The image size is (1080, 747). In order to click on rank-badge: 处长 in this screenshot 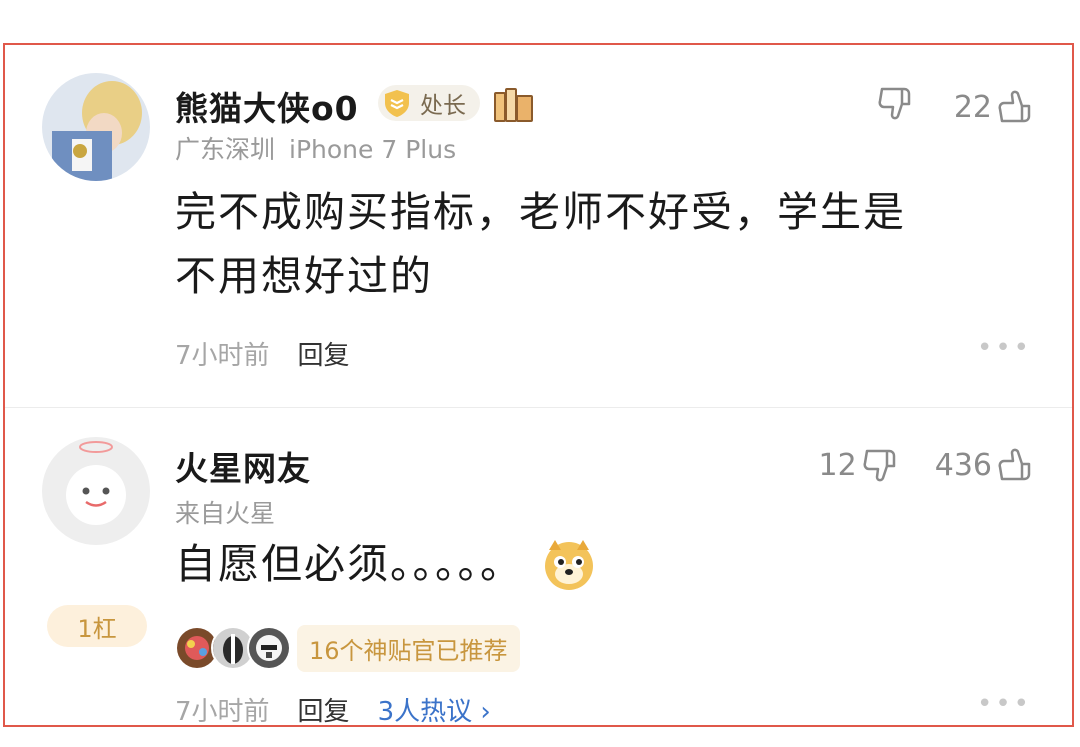, I will do `click(429, 103)`.